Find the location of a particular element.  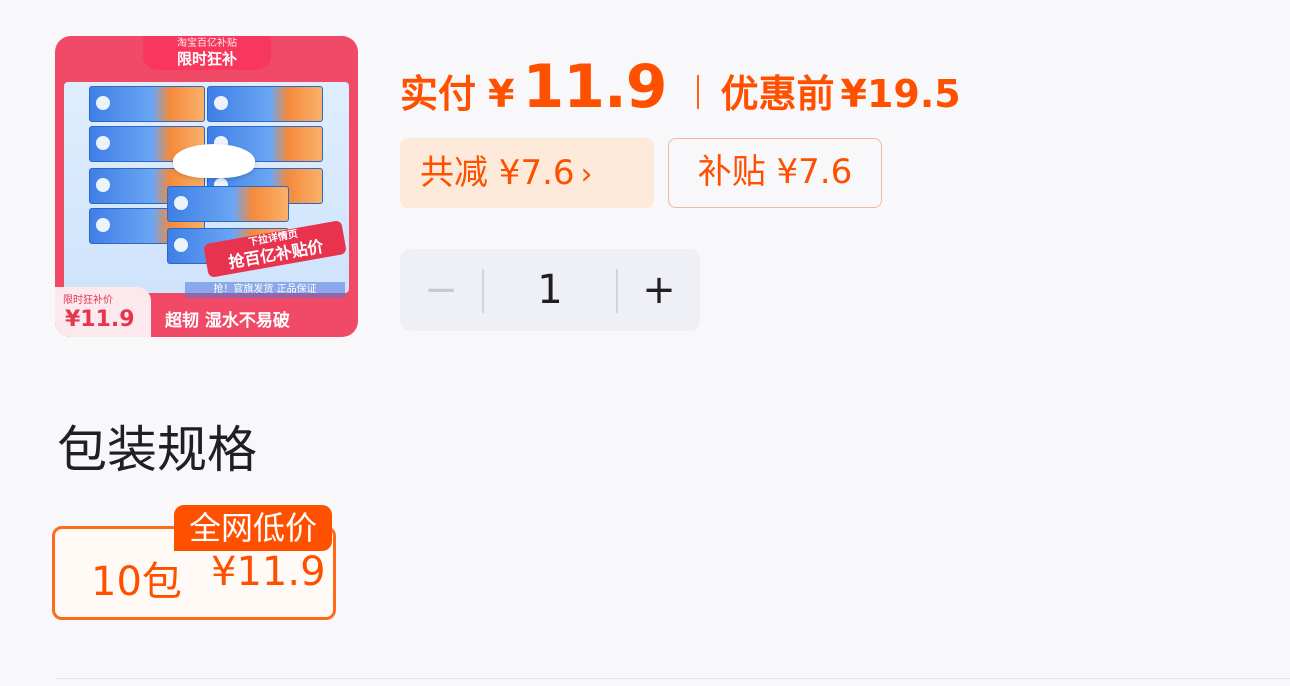

bottom-divider is located at coordinates (673, 678).